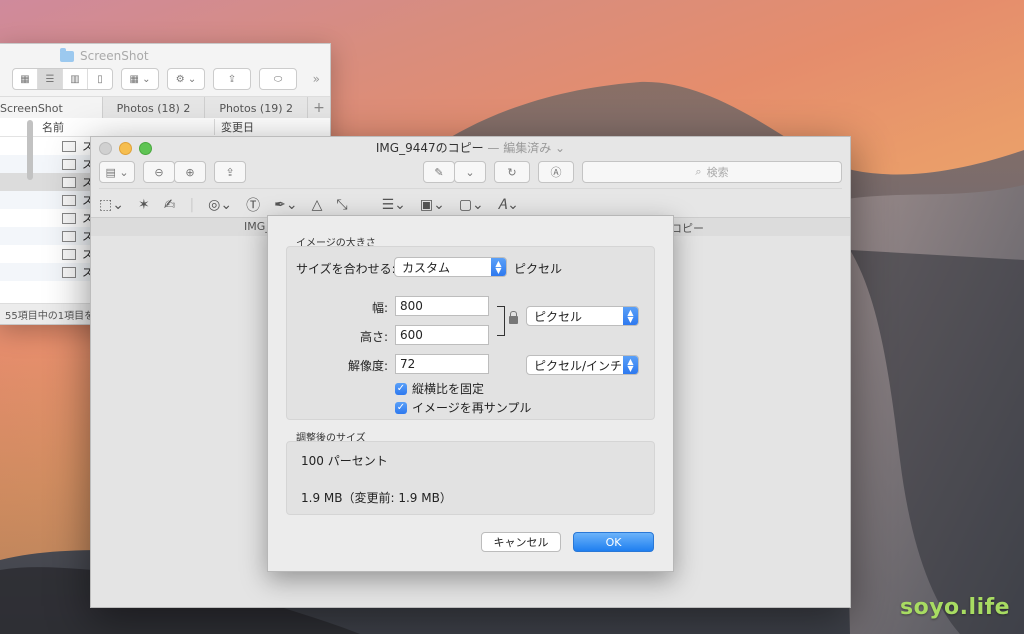 The height and width of the screenshot is (634, 1024). I want to click on fit-popup: カスタム ▲ ▼, so click(450, 267).